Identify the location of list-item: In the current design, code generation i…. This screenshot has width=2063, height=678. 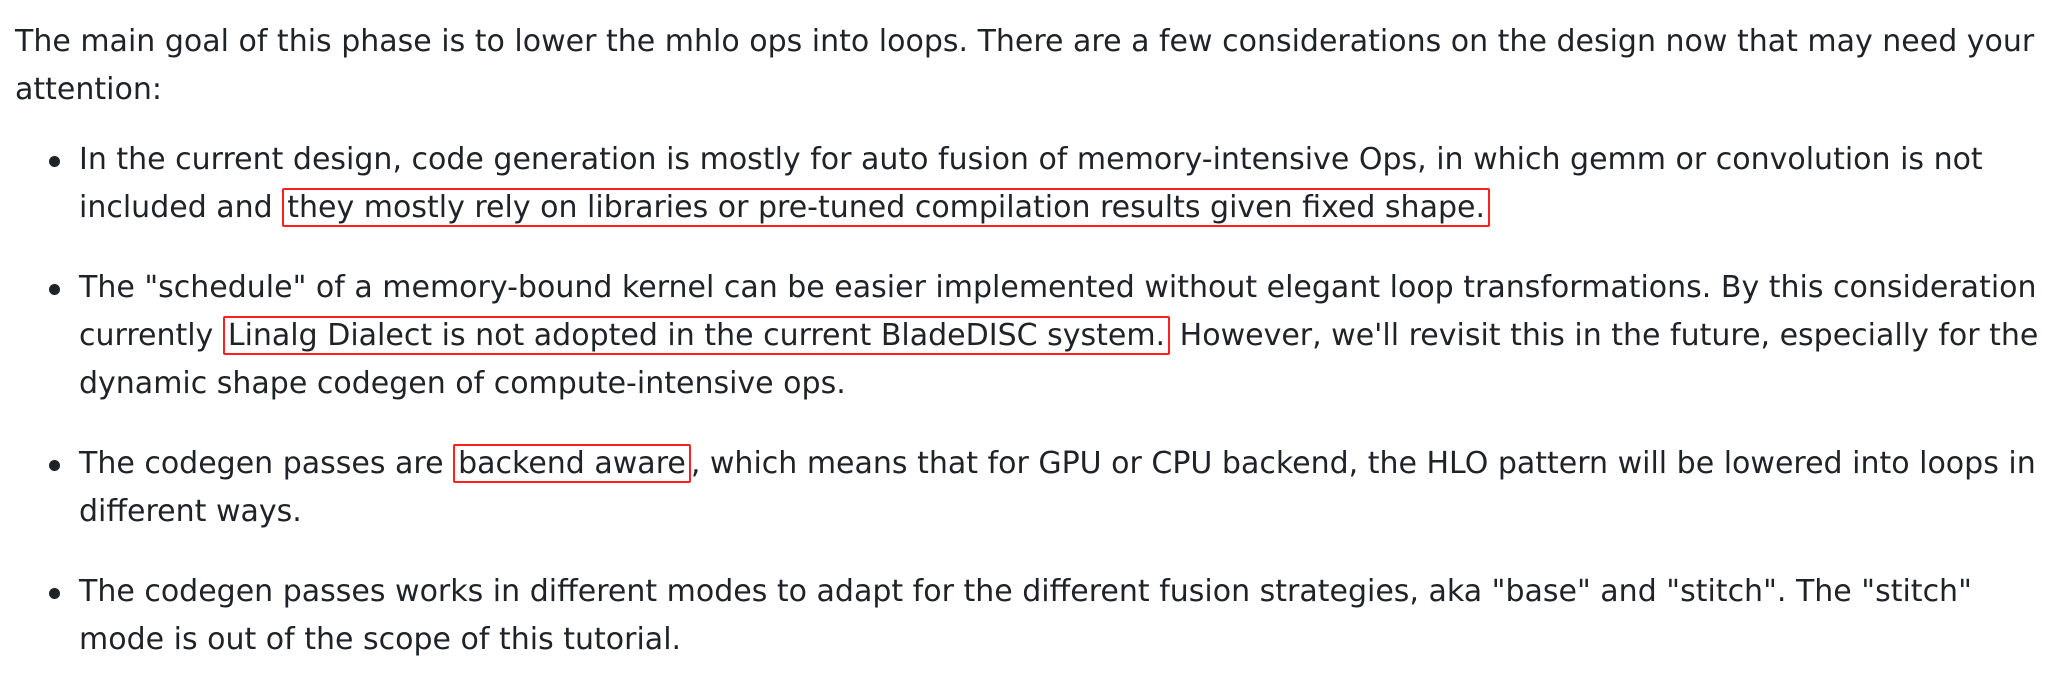
(1028, 184).